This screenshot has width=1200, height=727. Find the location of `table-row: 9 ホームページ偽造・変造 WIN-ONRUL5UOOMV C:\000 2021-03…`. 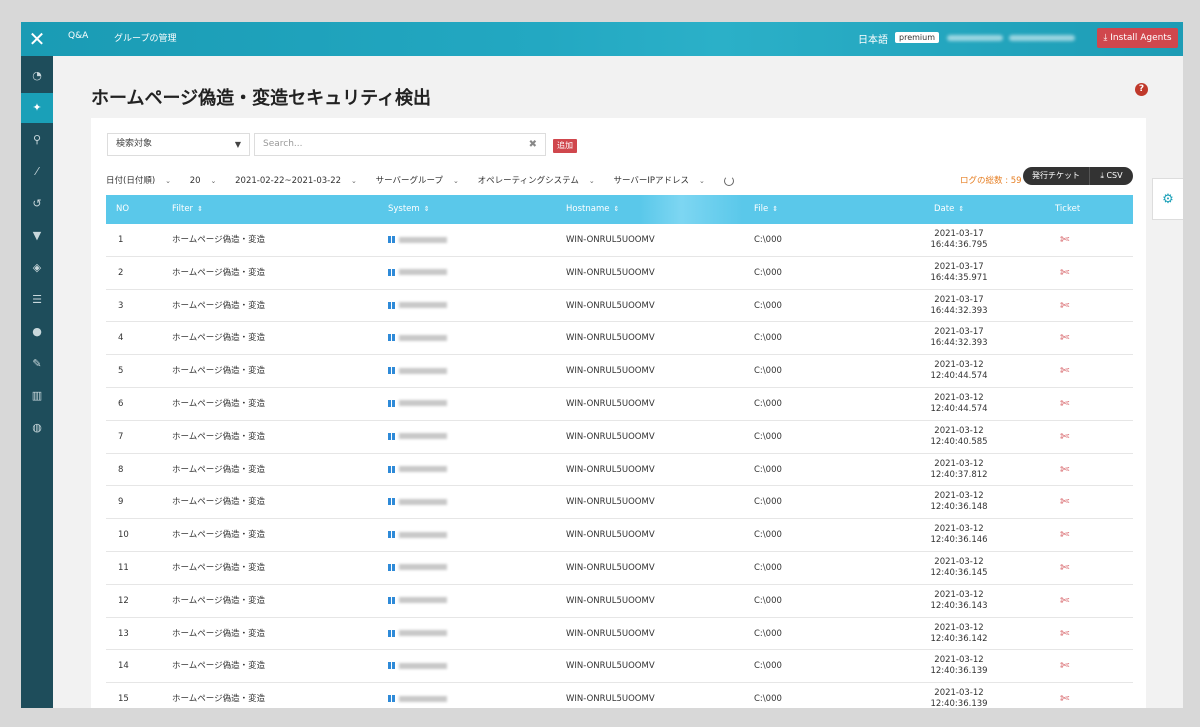

table-row: 9 ホームページ偽造・変造 WIN-ONRUL5UOOMV C:\000 2021-03… is located at coordinates (619, 503).